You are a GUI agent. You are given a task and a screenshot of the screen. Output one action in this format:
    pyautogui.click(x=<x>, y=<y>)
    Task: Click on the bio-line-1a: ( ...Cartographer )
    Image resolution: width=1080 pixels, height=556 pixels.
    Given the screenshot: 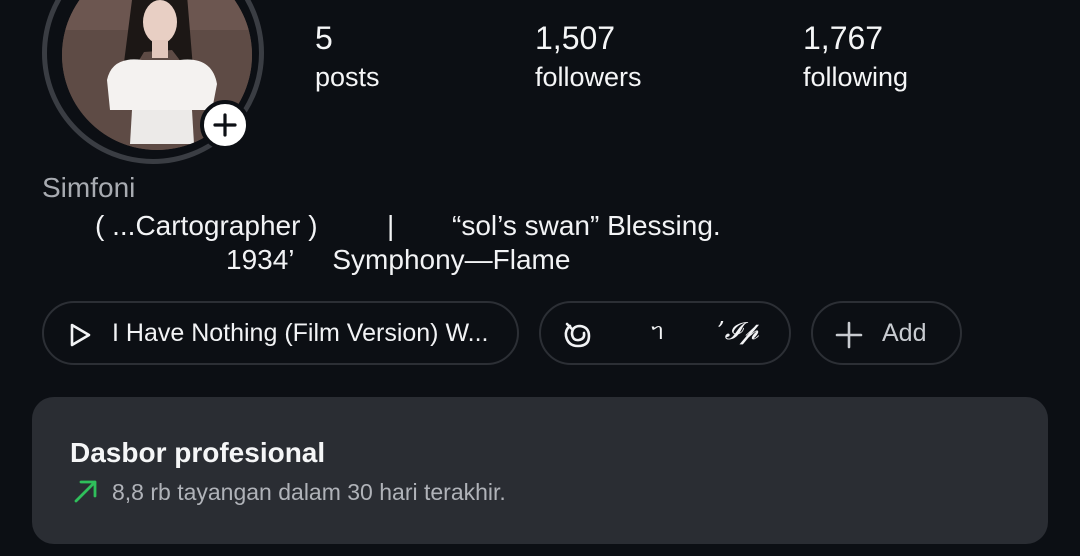 What is the action you would take?
    pyautogui.click(x=206, y=225)
    